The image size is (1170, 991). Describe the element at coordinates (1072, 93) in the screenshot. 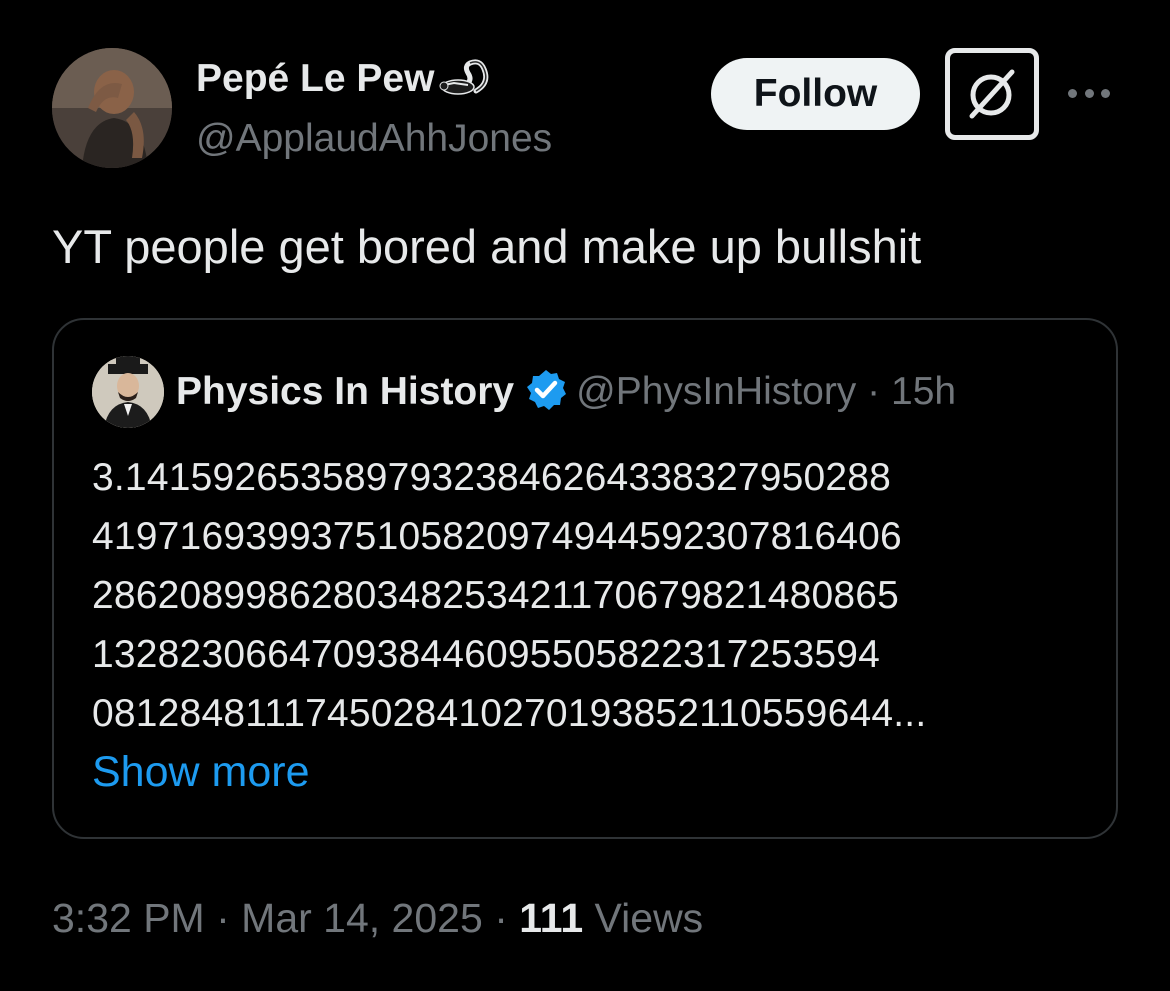

I see `more-icon` at that location.